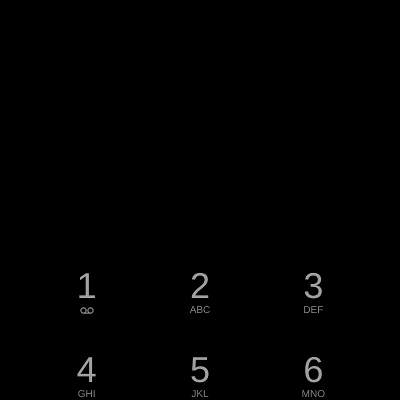 Image resolution: width=400 pixels, height=400 pixels. I want to click on dial-key: 6 MNO, so click(313, 376).